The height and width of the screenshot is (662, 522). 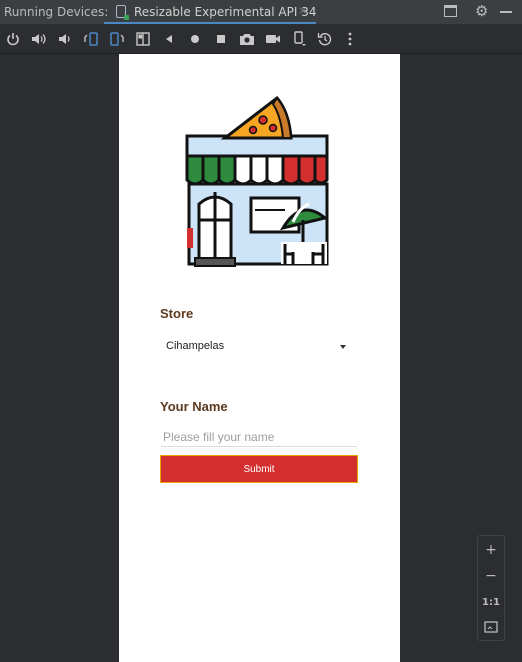 What do you see at coordinates (221, 39) in the screenshot?
I see `overview-icon` at bounding box center [221, 39].